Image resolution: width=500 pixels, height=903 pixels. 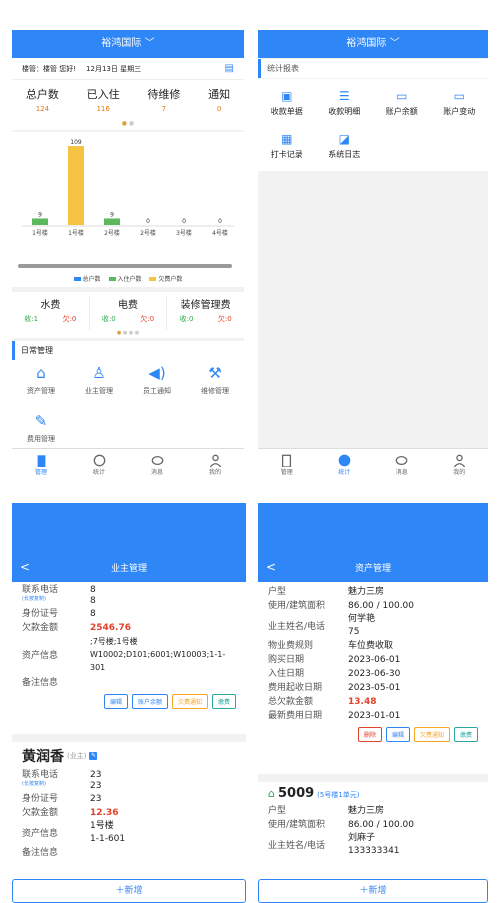 What do you see at coordinates (344, 96) in the screenshot?
I see `list-icon: ☰` at bounding box center [344, 96].